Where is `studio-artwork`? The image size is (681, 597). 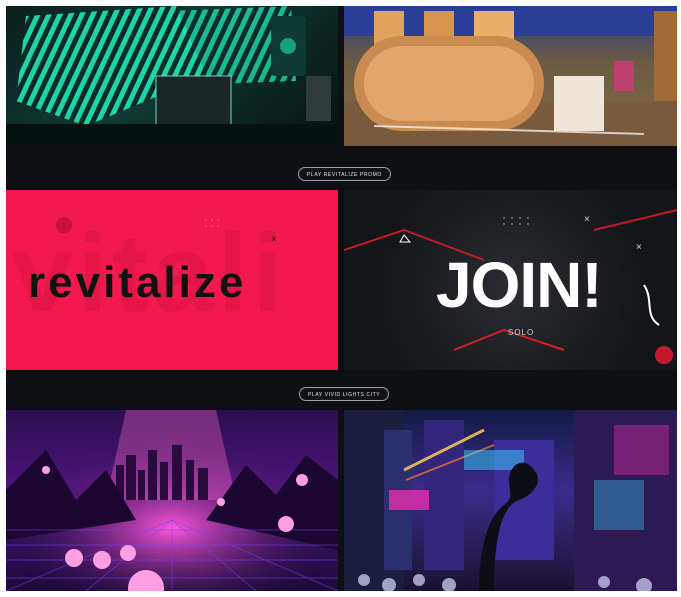 studio-artwork is located at coordinates (510, 76).